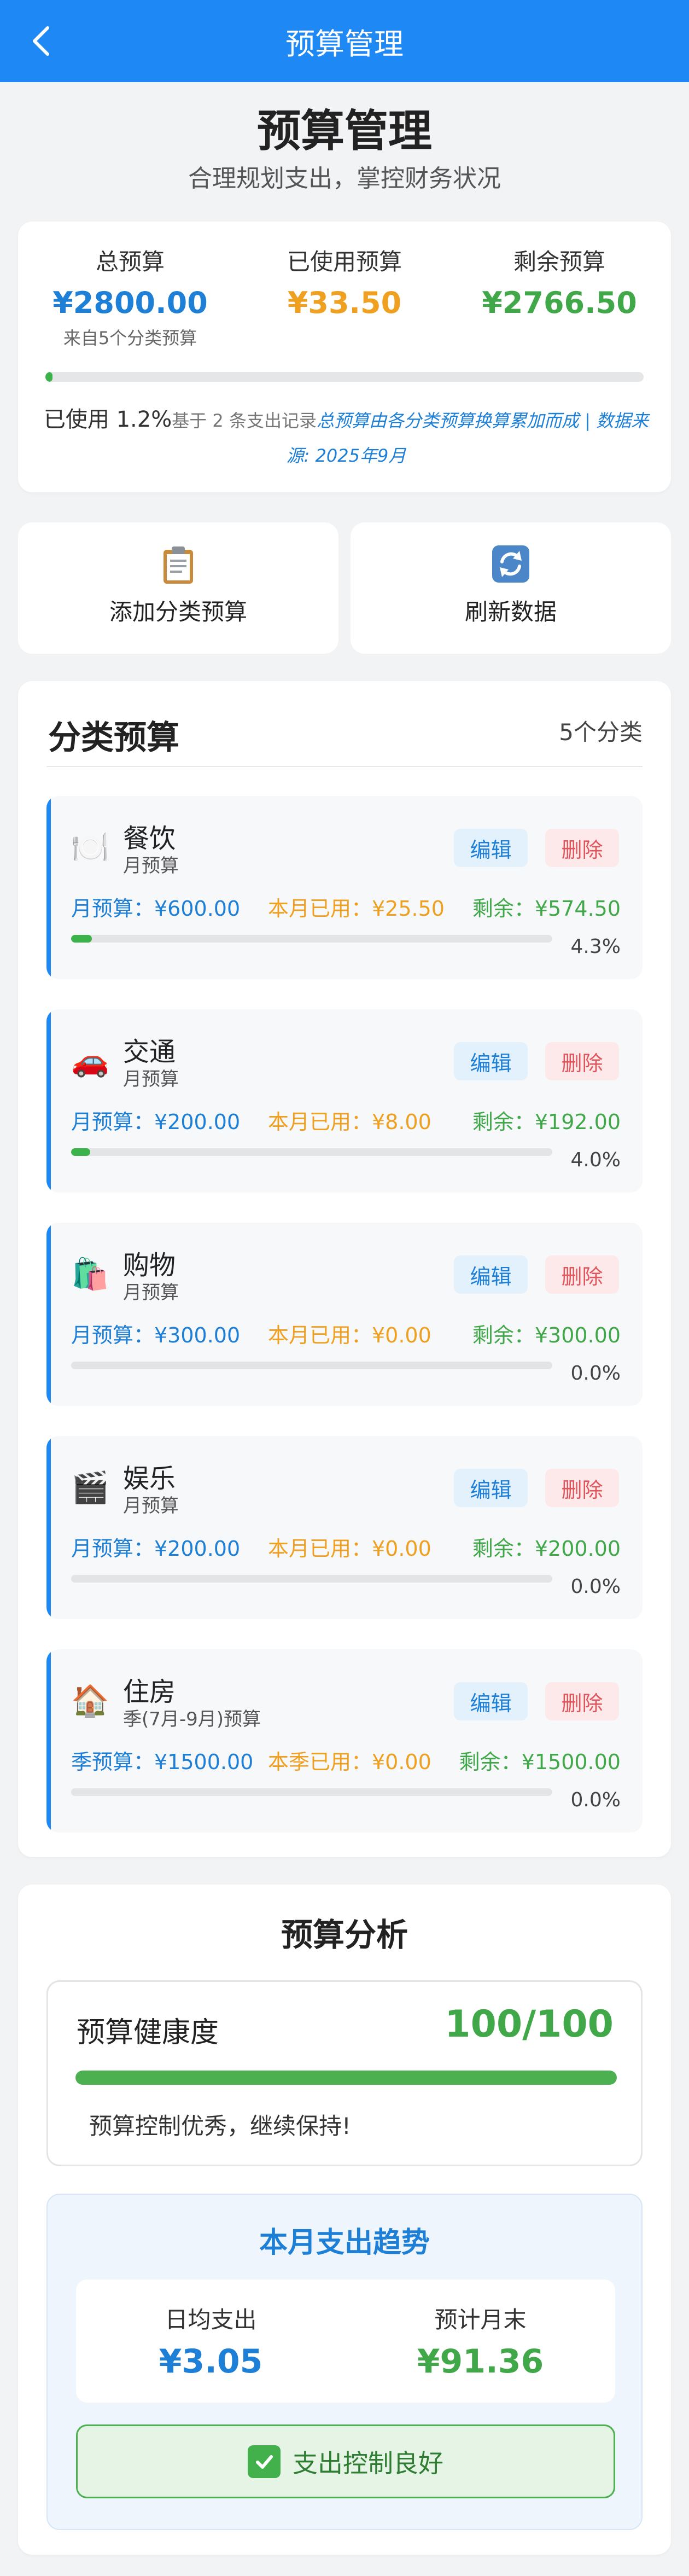 The image size is (689, 2576). Describe the element at coordinates (510, 612) in the screenshot. I see `refresh-data-label: 刷新数据` at that location.